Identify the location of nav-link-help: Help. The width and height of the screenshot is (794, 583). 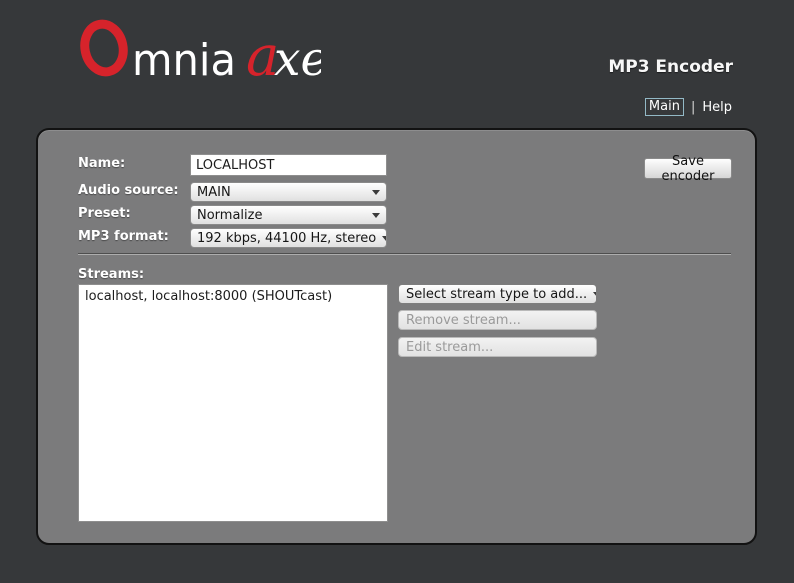
(717, 107).